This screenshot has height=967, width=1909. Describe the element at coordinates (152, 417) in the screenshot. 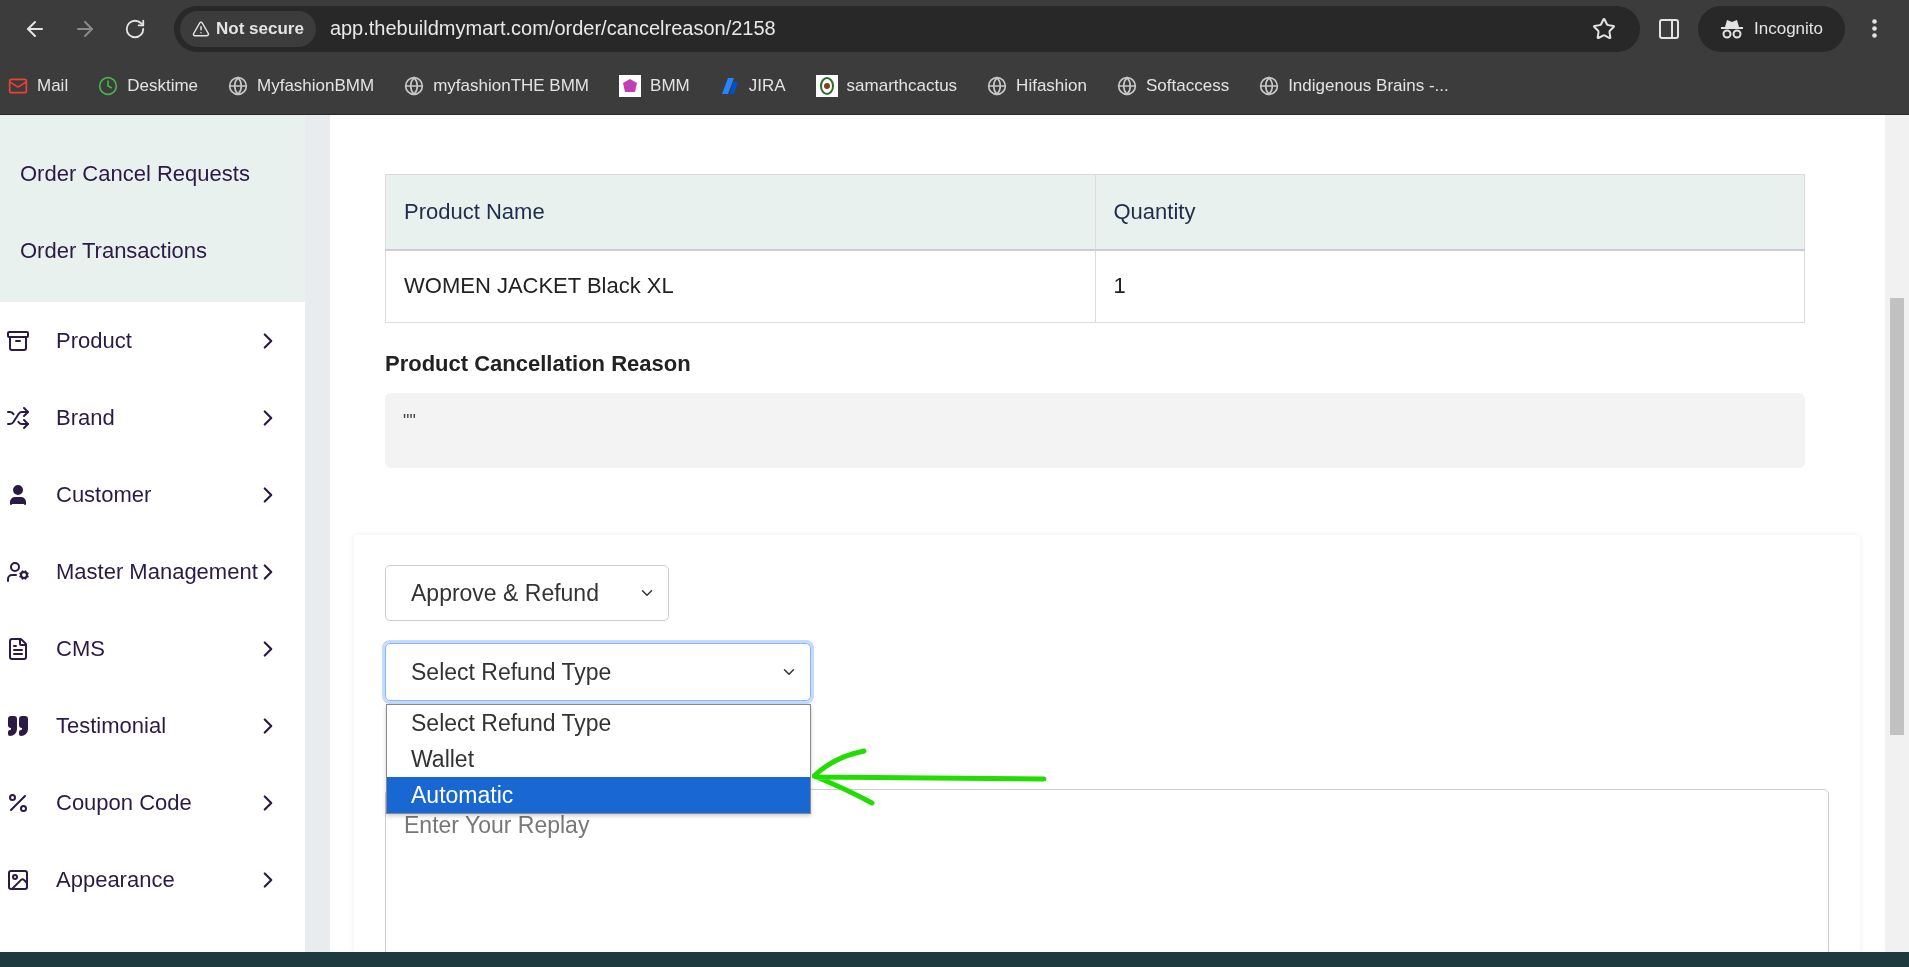

I see `sidebar-item: Brand` at that location.